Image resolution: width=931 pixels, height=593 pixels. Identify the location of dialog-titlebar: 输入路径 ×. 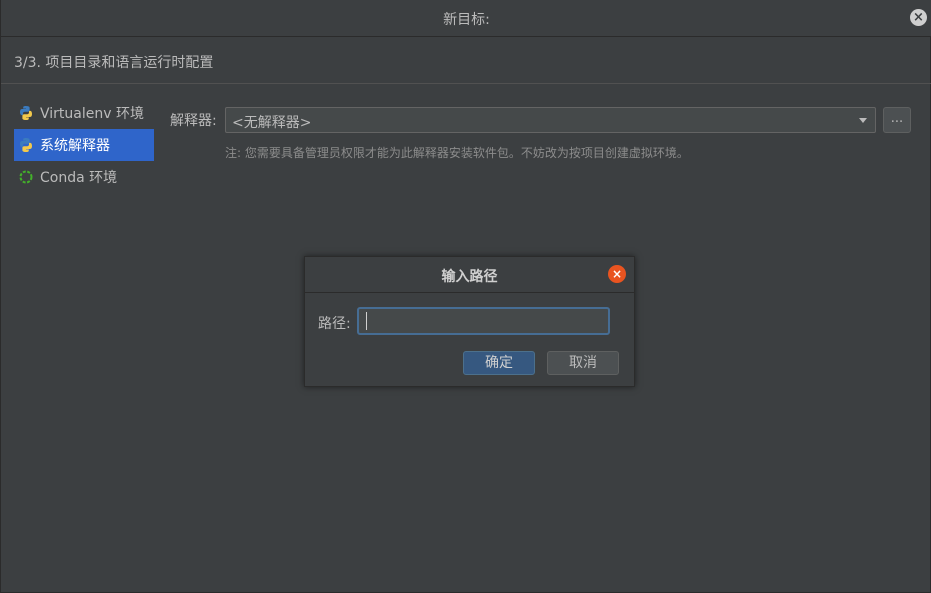
(469, 275).